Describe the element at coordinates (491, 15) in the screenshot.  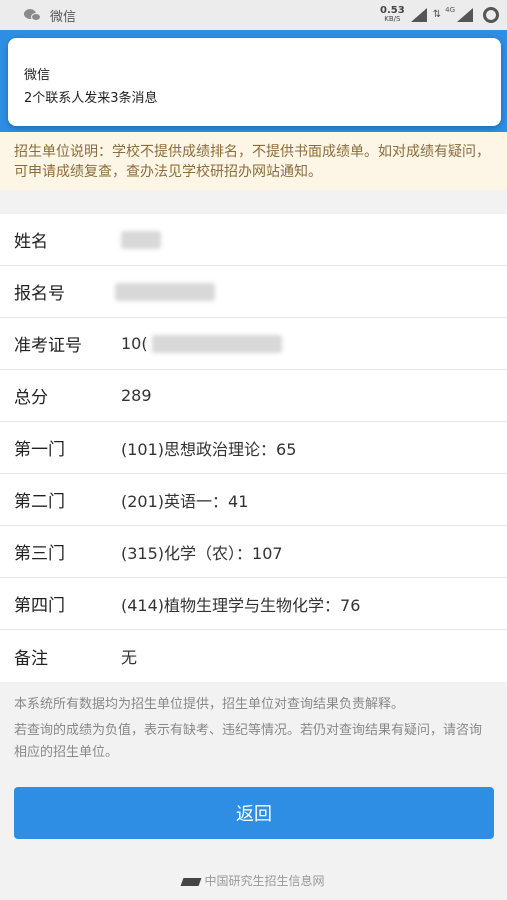
I see `battery-ring-icon` at that location.